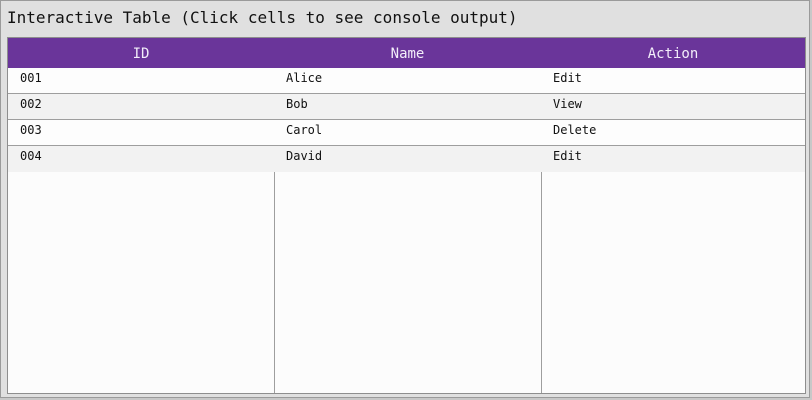 The image size is (812, 400). I want to click on cell-id: 003, so click(141, 132).